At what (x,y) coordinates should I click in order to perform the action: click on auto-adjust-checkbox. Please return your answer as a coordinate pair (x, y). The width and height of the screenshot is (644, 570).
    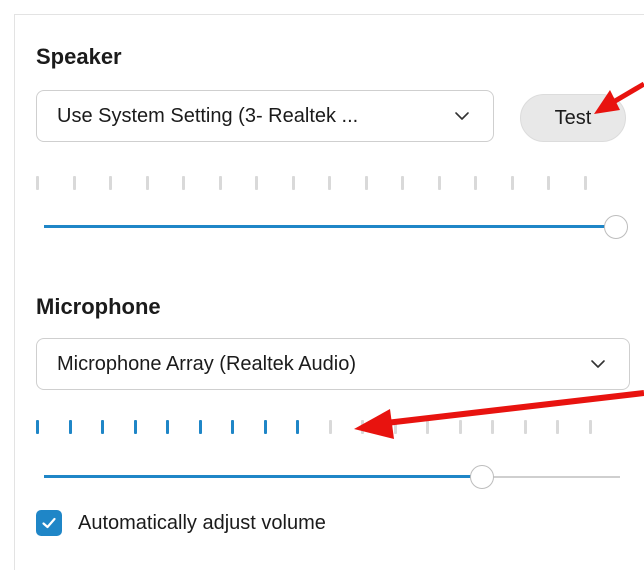
    Looking at the image, I should click on (49, 523).